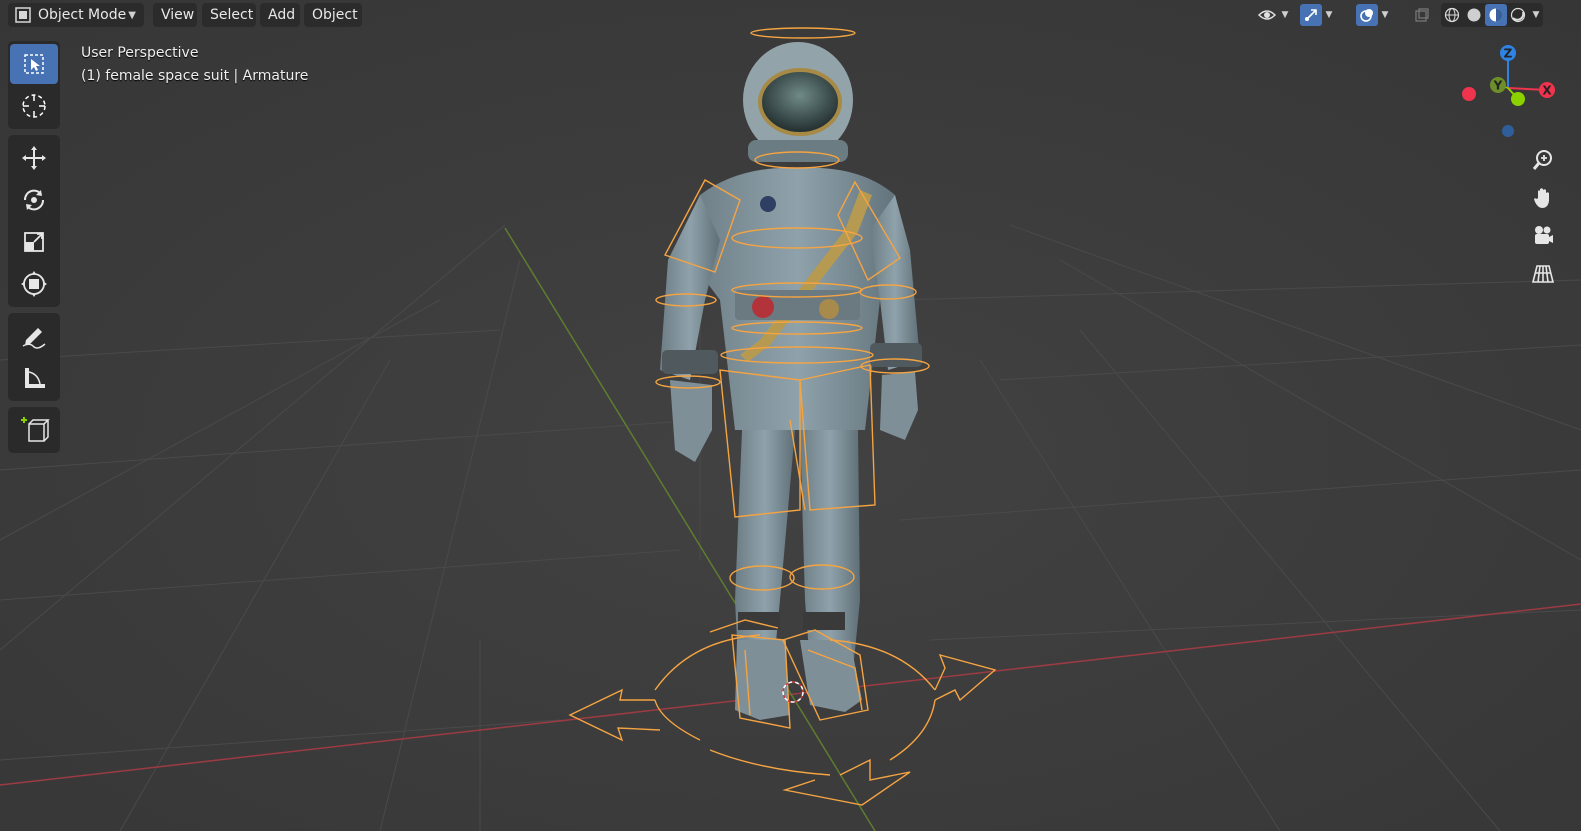 The height and width of the screenshot is (831, 1581). I want to click on cursor-tool, so click(34, 106).